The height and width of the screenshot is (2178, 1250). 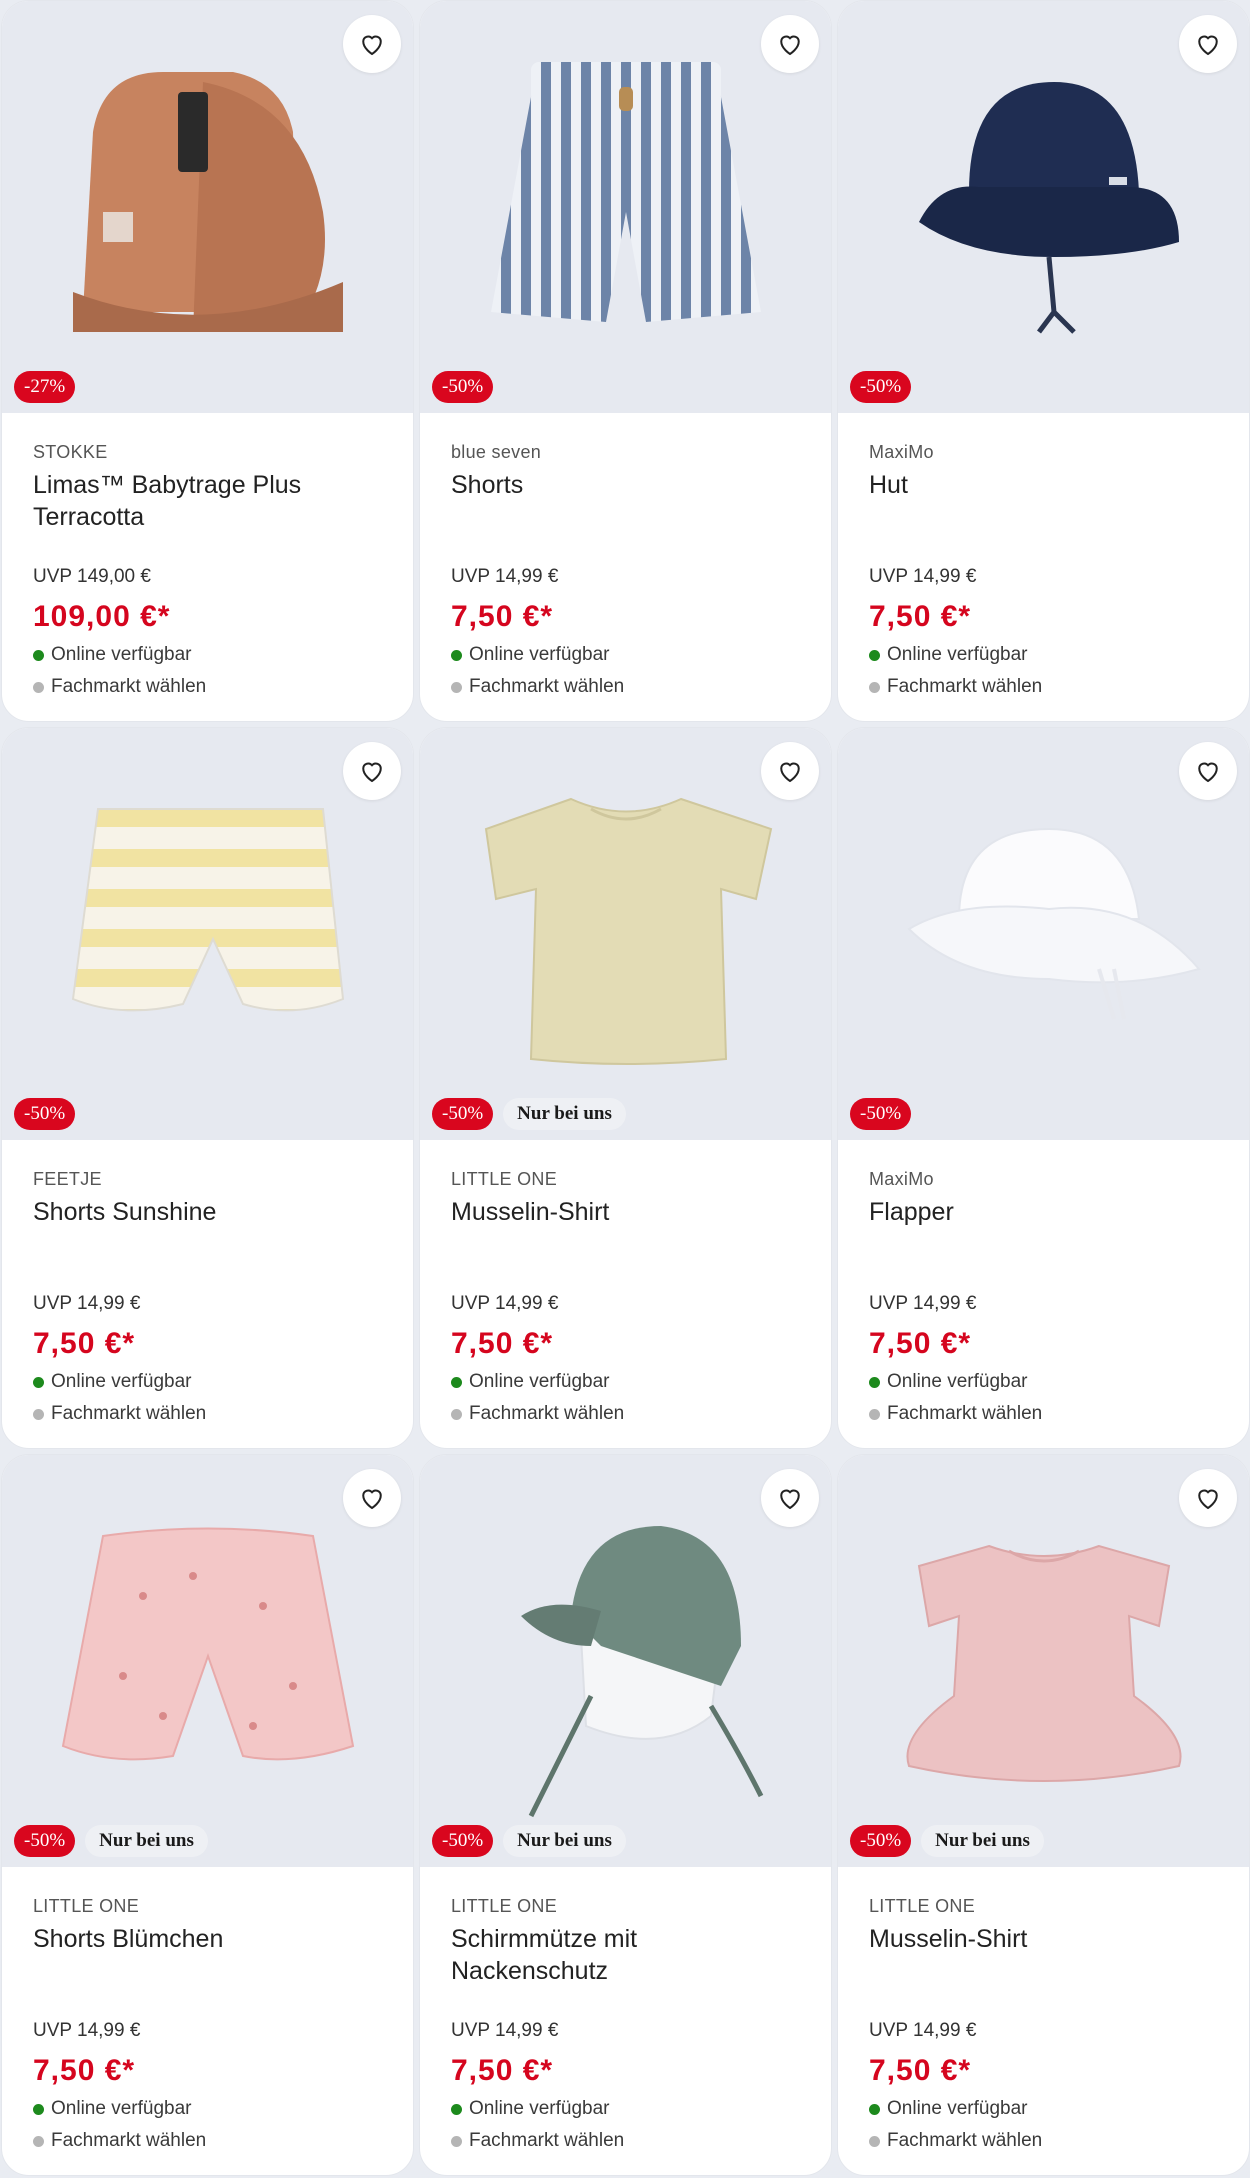 I want to click on product-title: Hut, so click(x=1044, y=517).